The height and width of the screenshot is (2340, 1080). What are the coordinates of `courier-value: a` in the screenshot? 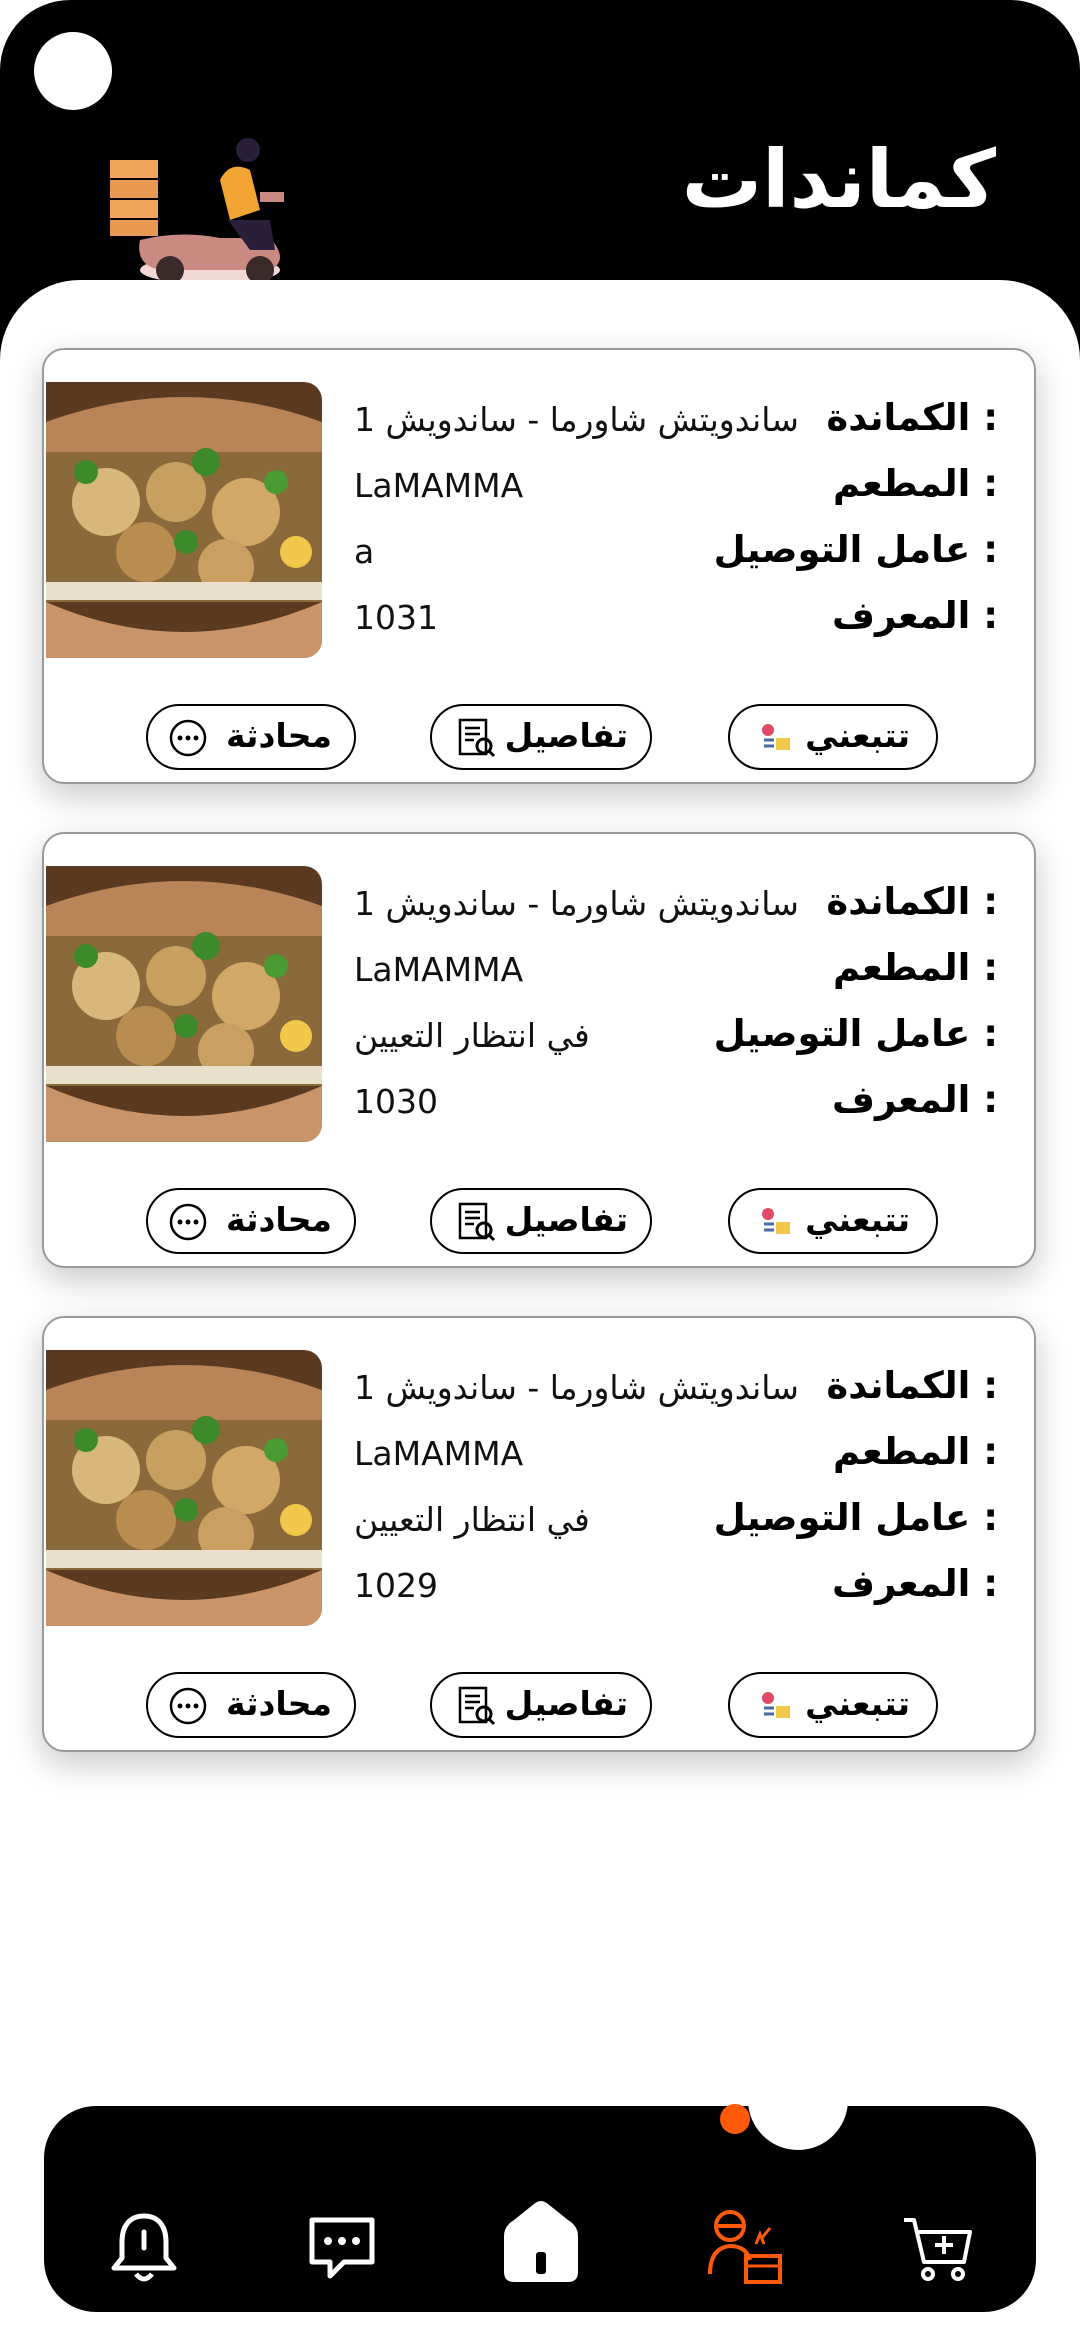 It's located at (364, 551).